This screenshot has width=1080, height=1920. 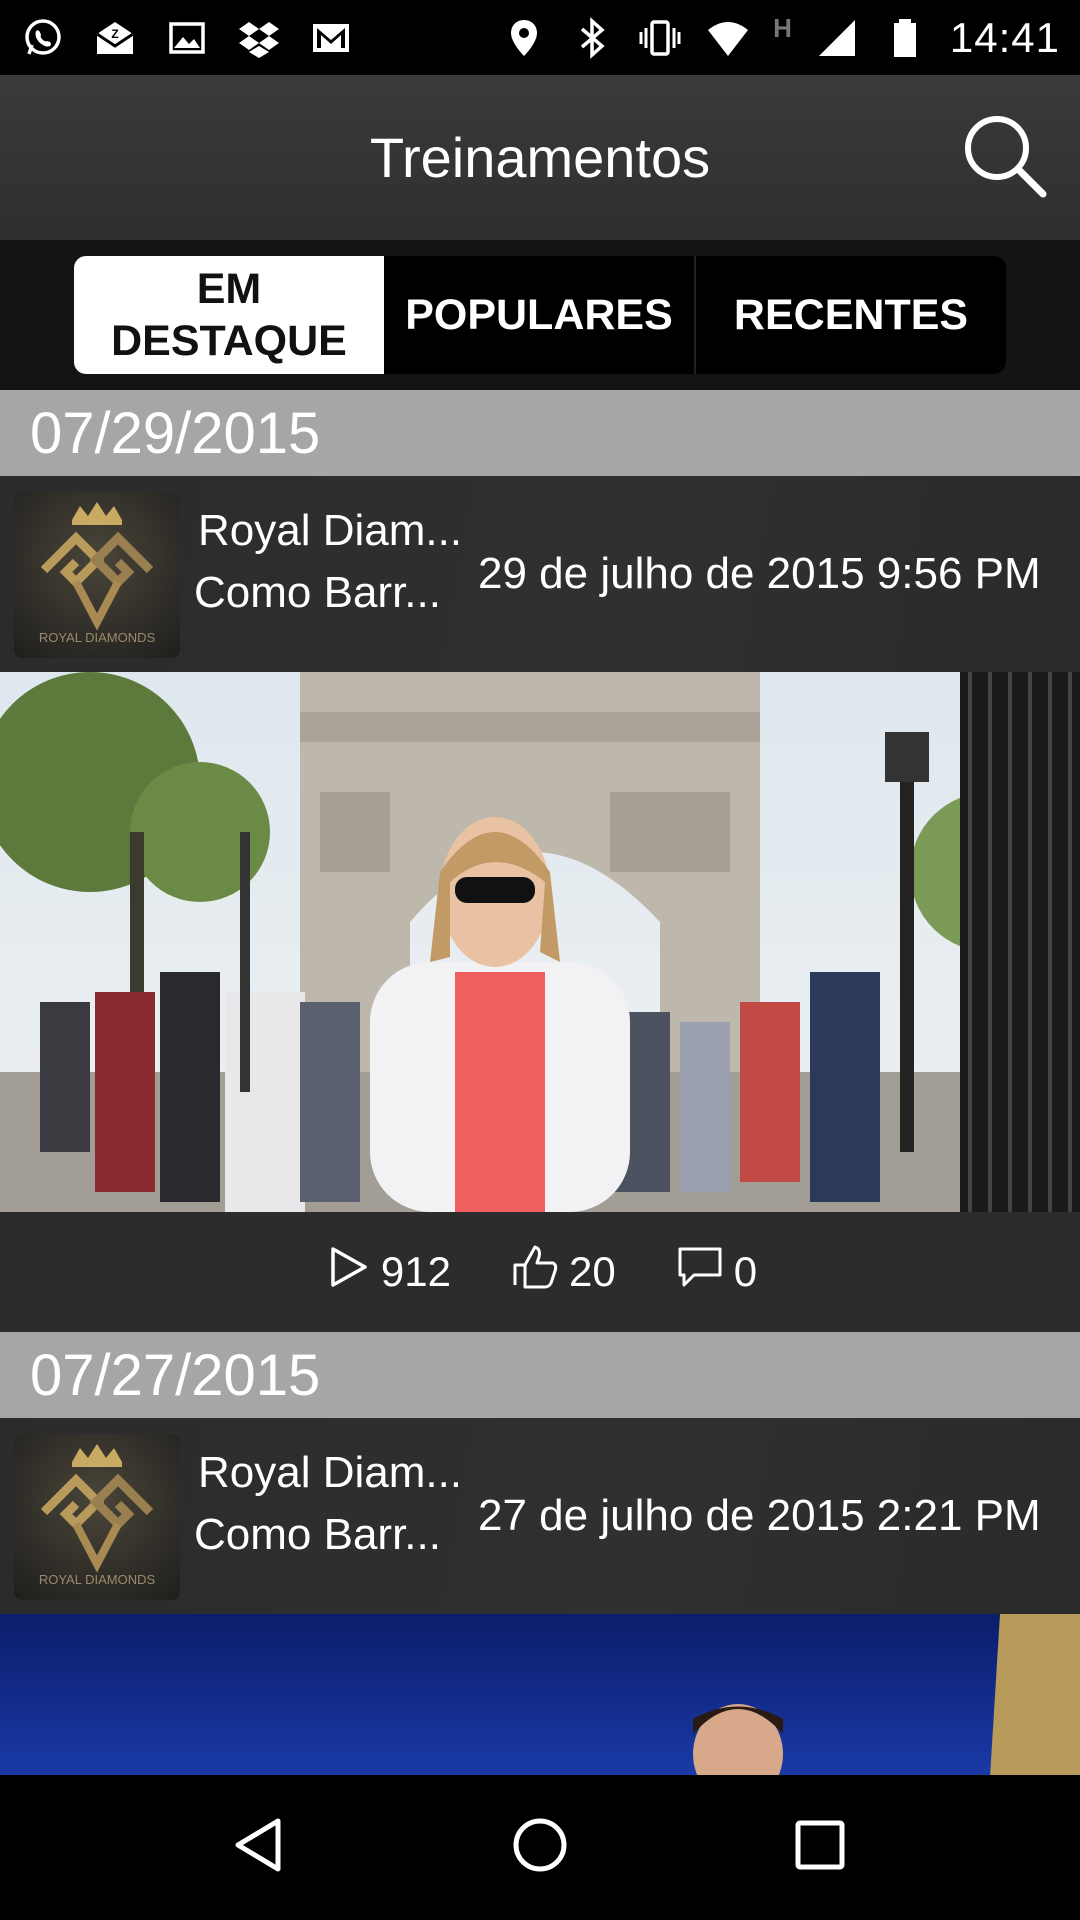 I want to click on navigation-bar, so click(x=540, y=1847).